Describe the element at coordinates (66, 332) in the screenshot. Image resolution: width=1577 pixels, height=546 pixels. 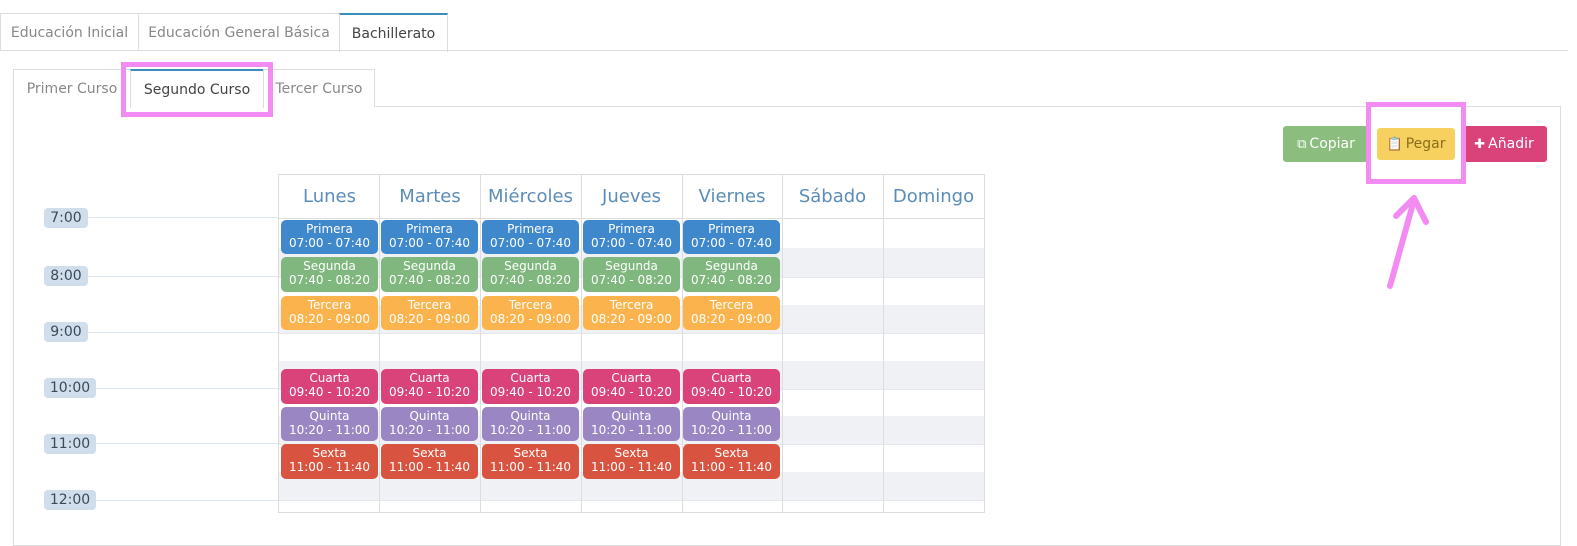
I see `time-label: 9:00` at that location.